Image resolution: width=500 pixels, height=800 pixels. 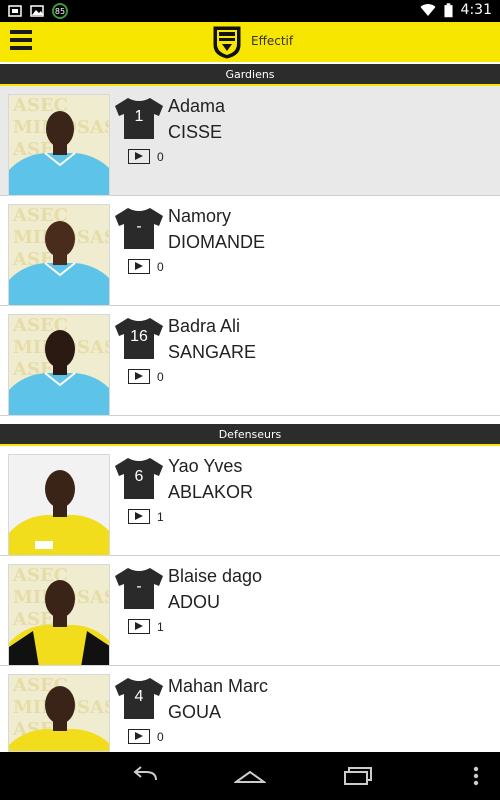 What do you see at coordinates (195, 712) in the screenshot?
I see `player-last-name: GOUA` at bounding box center [195, 712].